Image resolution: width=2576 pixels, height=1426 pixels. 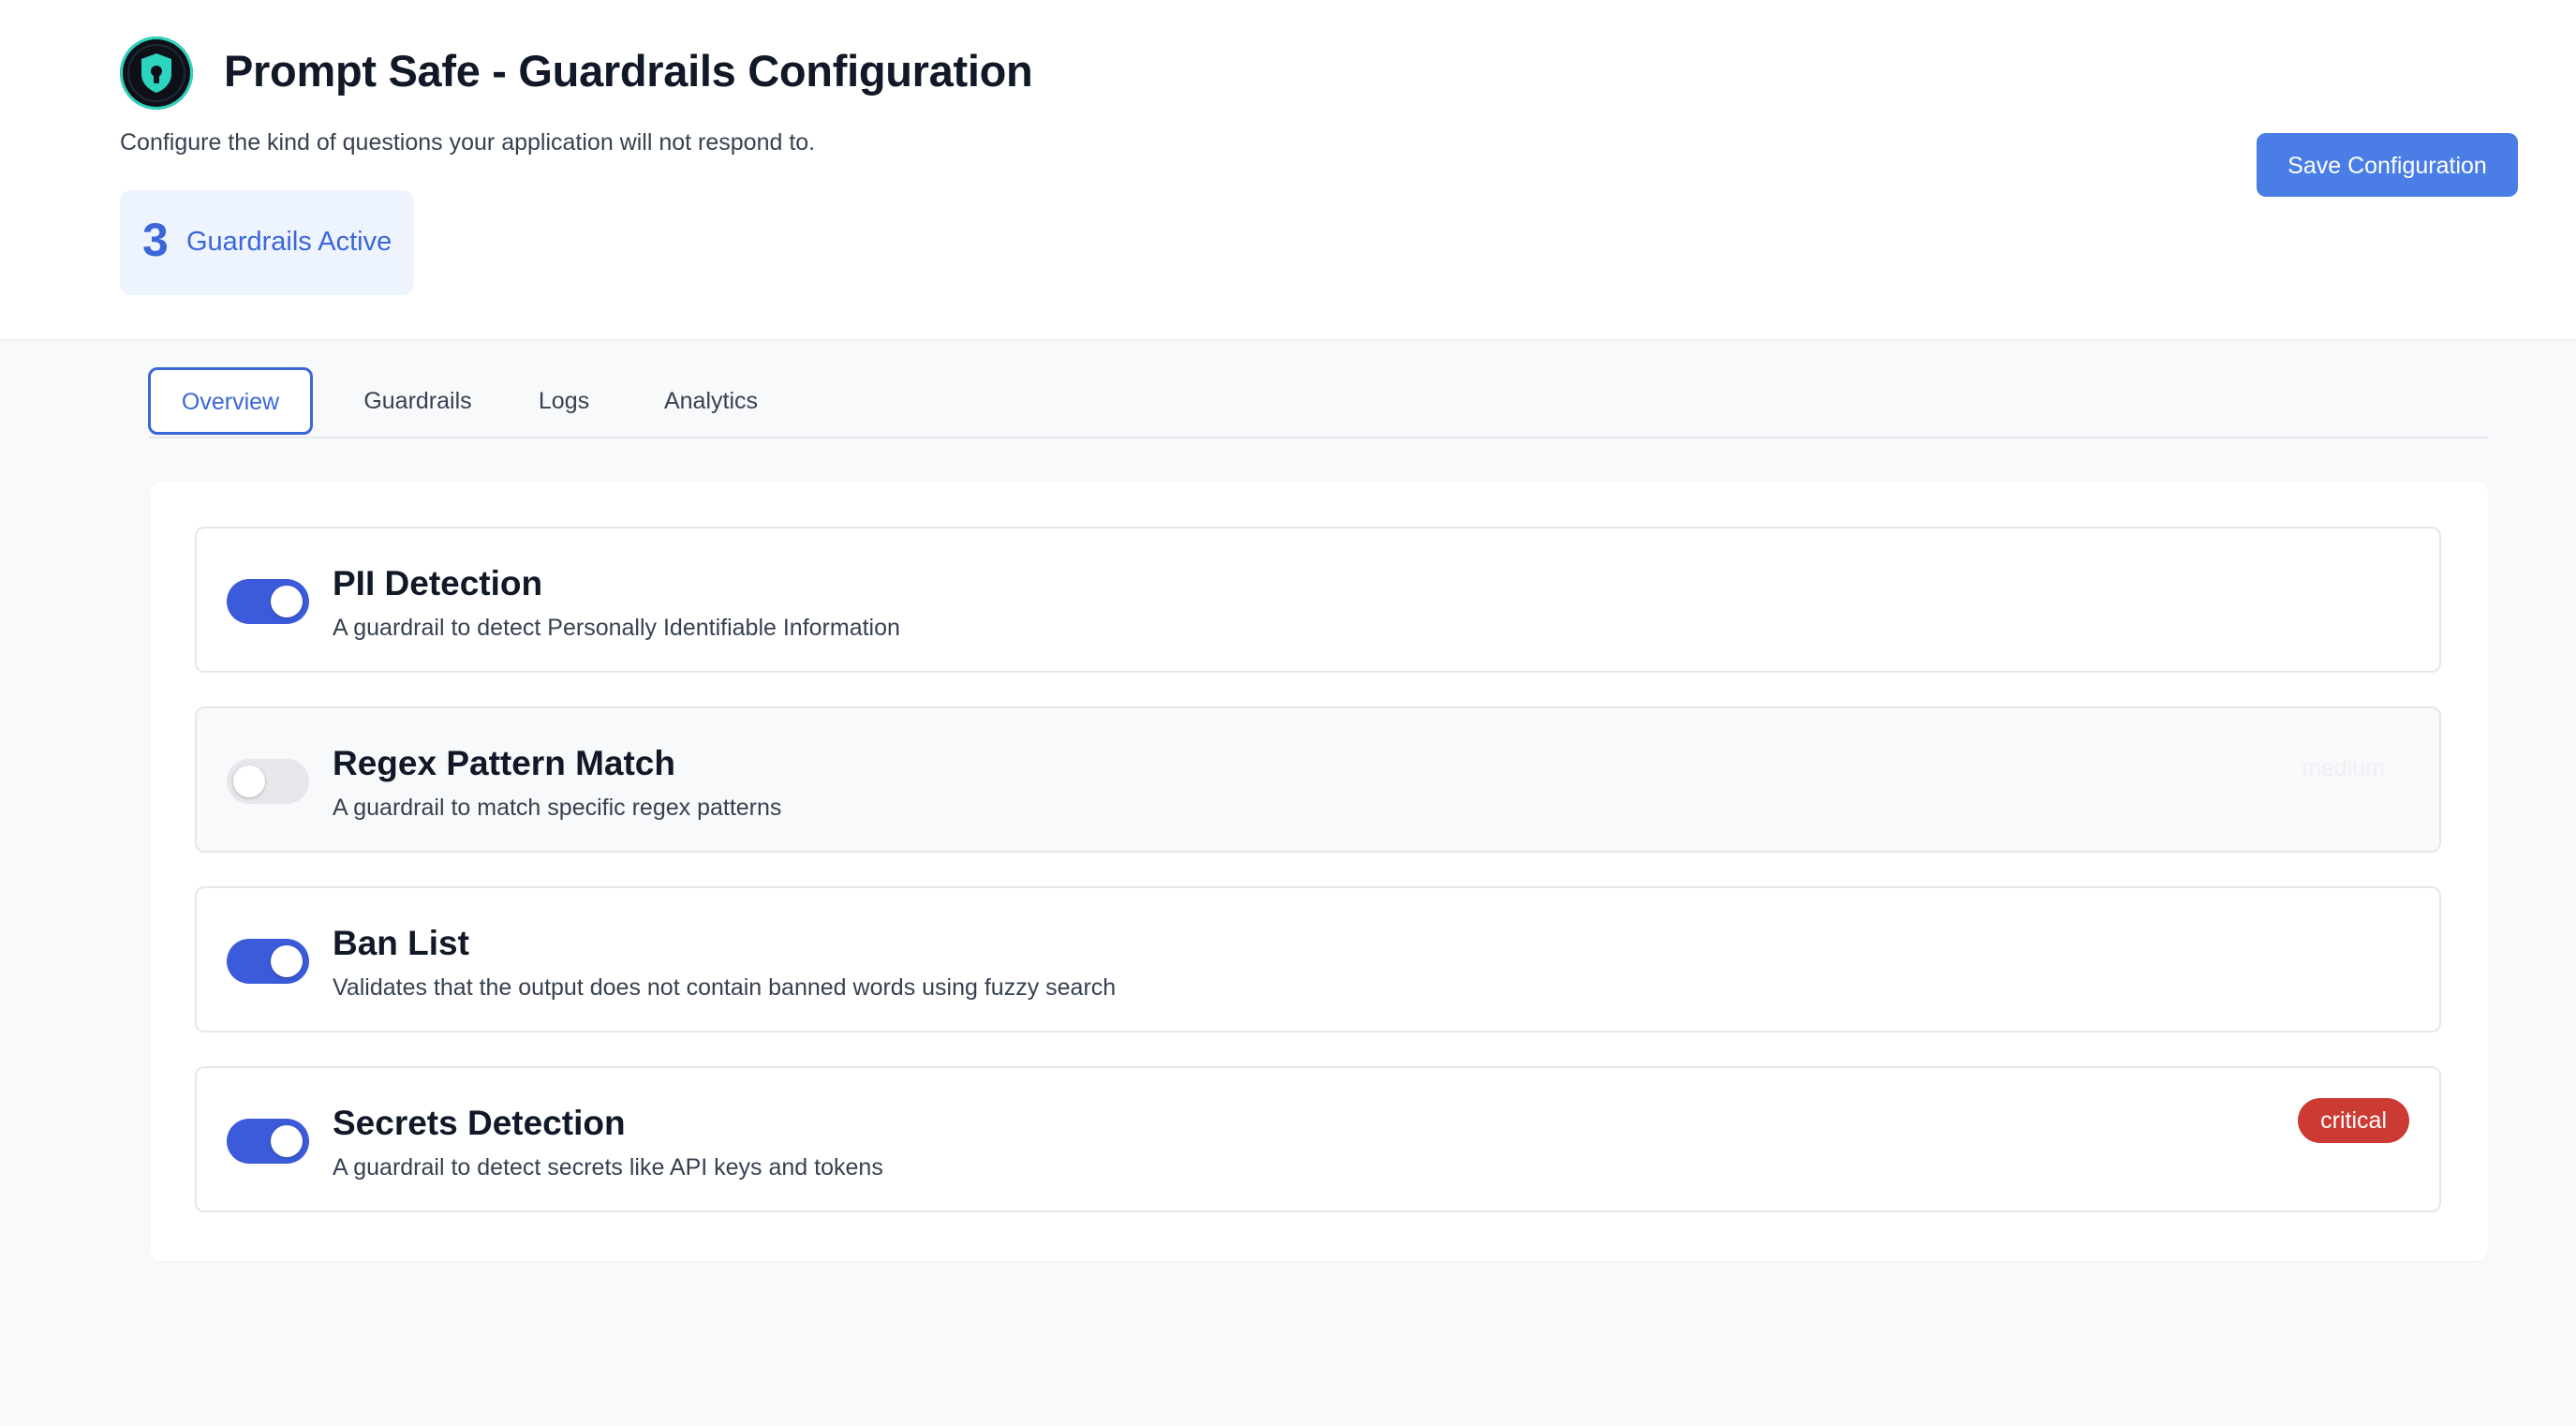 What do you see at coordinates (418, 401) in the screenshot?
I see `tab-guardrails: Guardrails` at bounding box center [418, 401].